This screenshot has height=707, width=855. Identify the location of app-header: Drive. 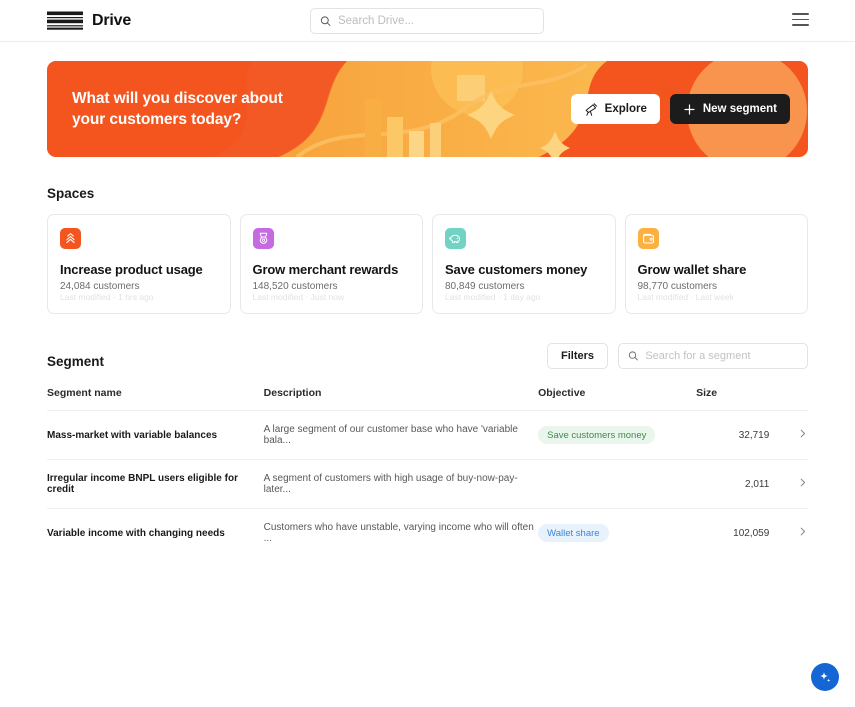
(427, 21).